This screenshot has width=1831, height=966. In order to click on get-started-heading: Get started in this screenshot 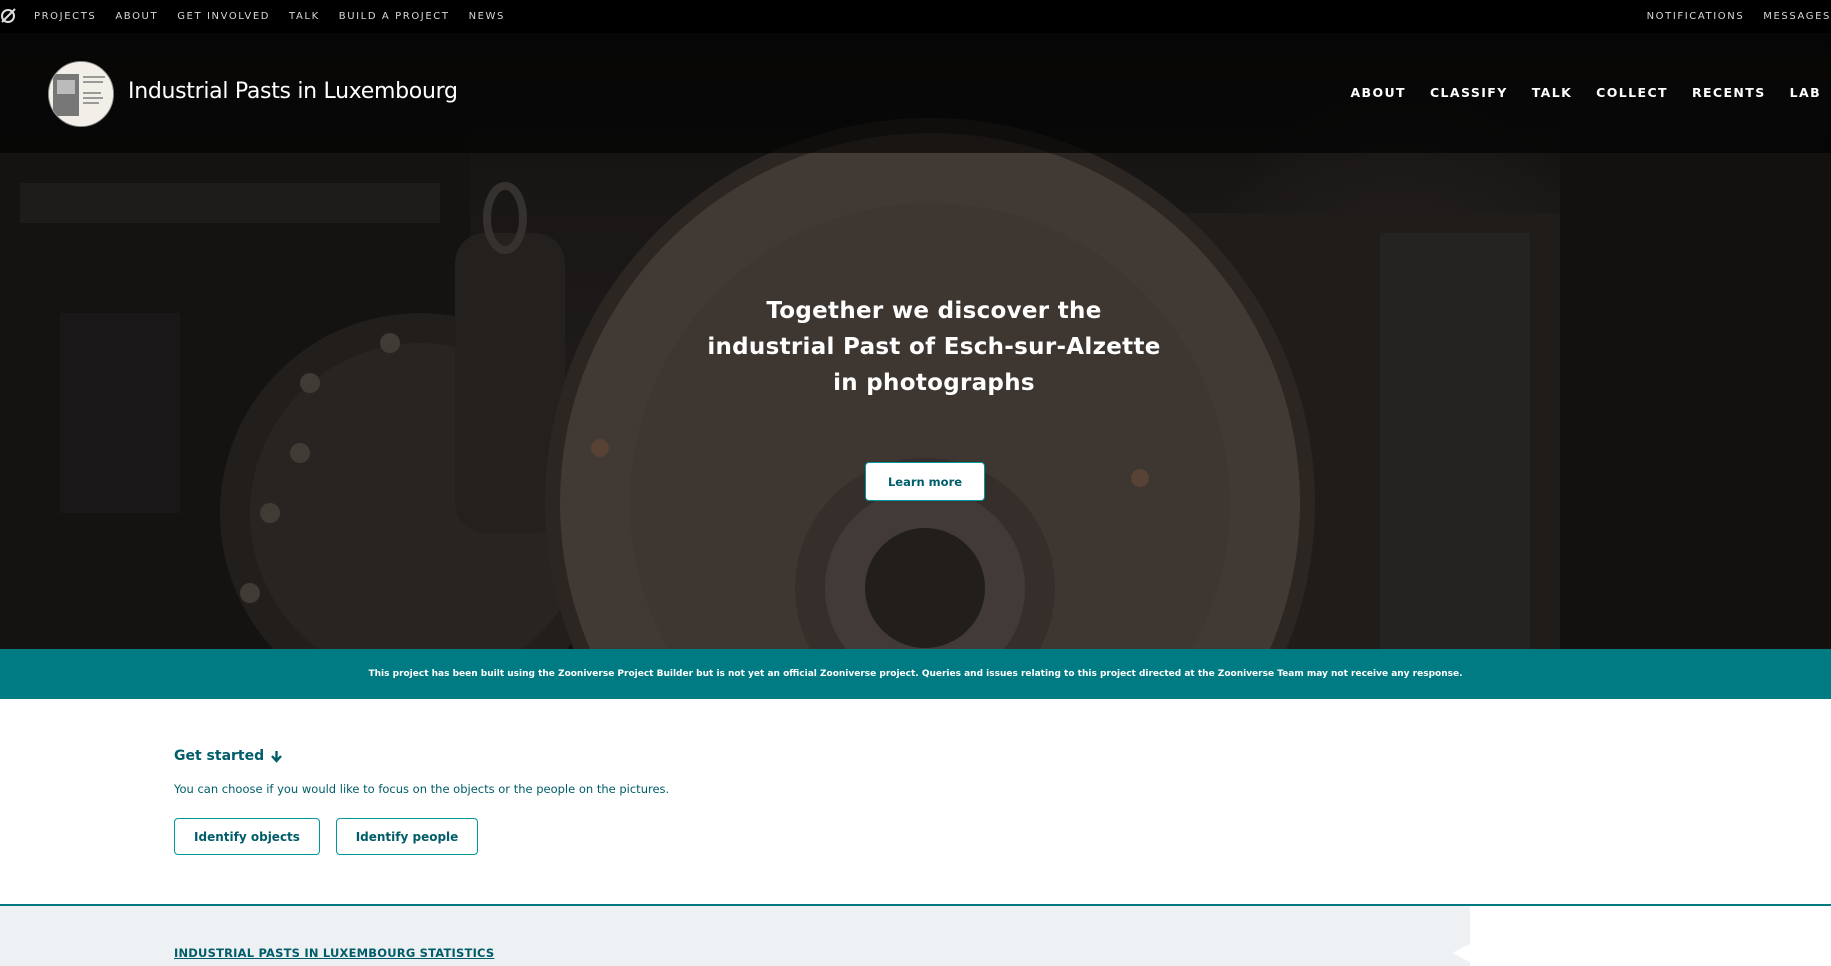, I will do `click(228, 756)`.